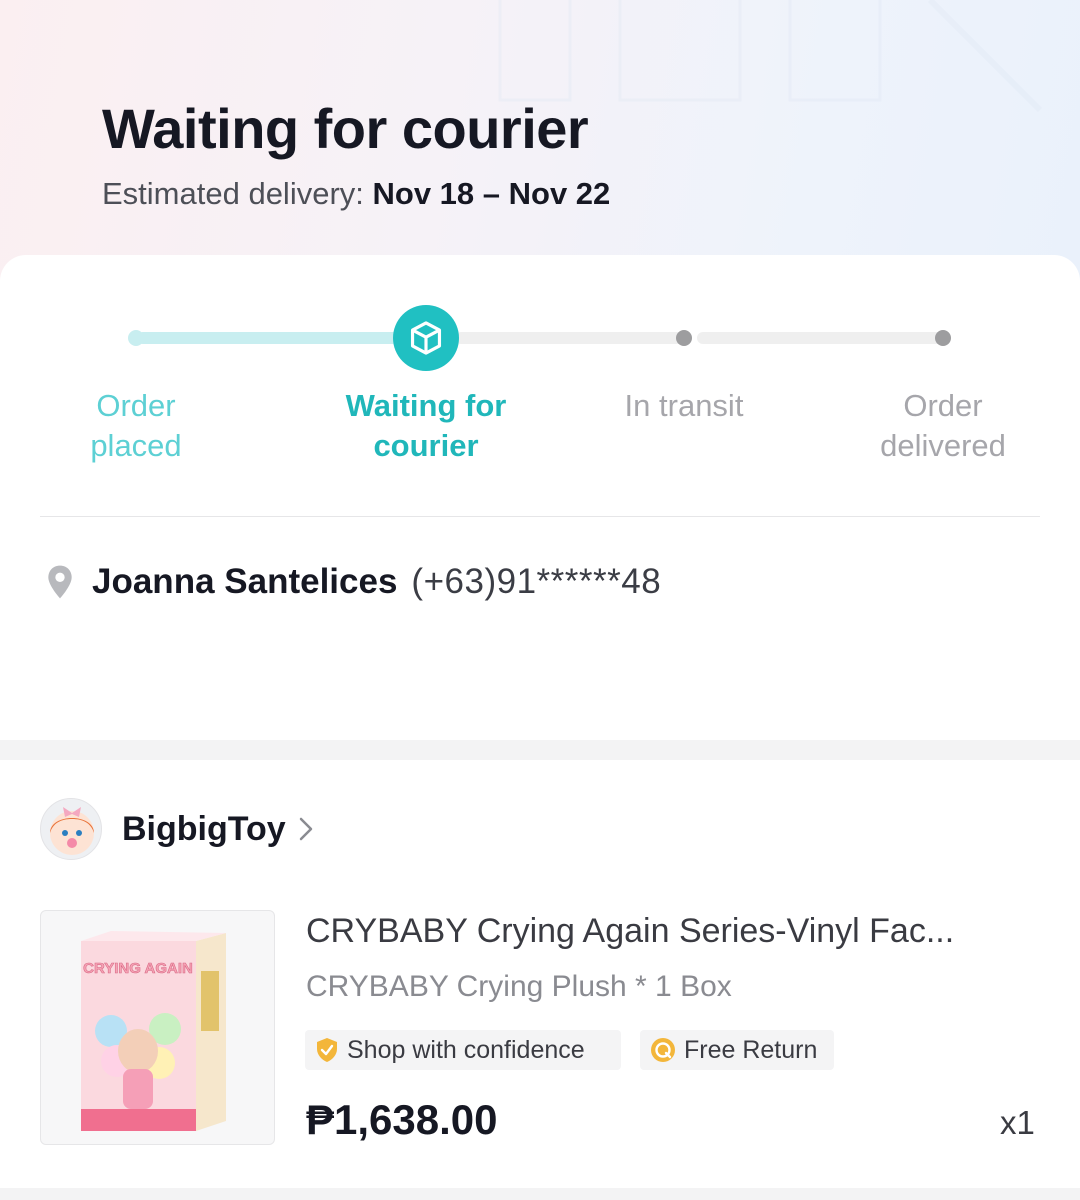 The width and height of the screenshot is (1080, 1200). I want to click on step-label-waiting-for-courier: Waiting for courier, so click(426, 425).